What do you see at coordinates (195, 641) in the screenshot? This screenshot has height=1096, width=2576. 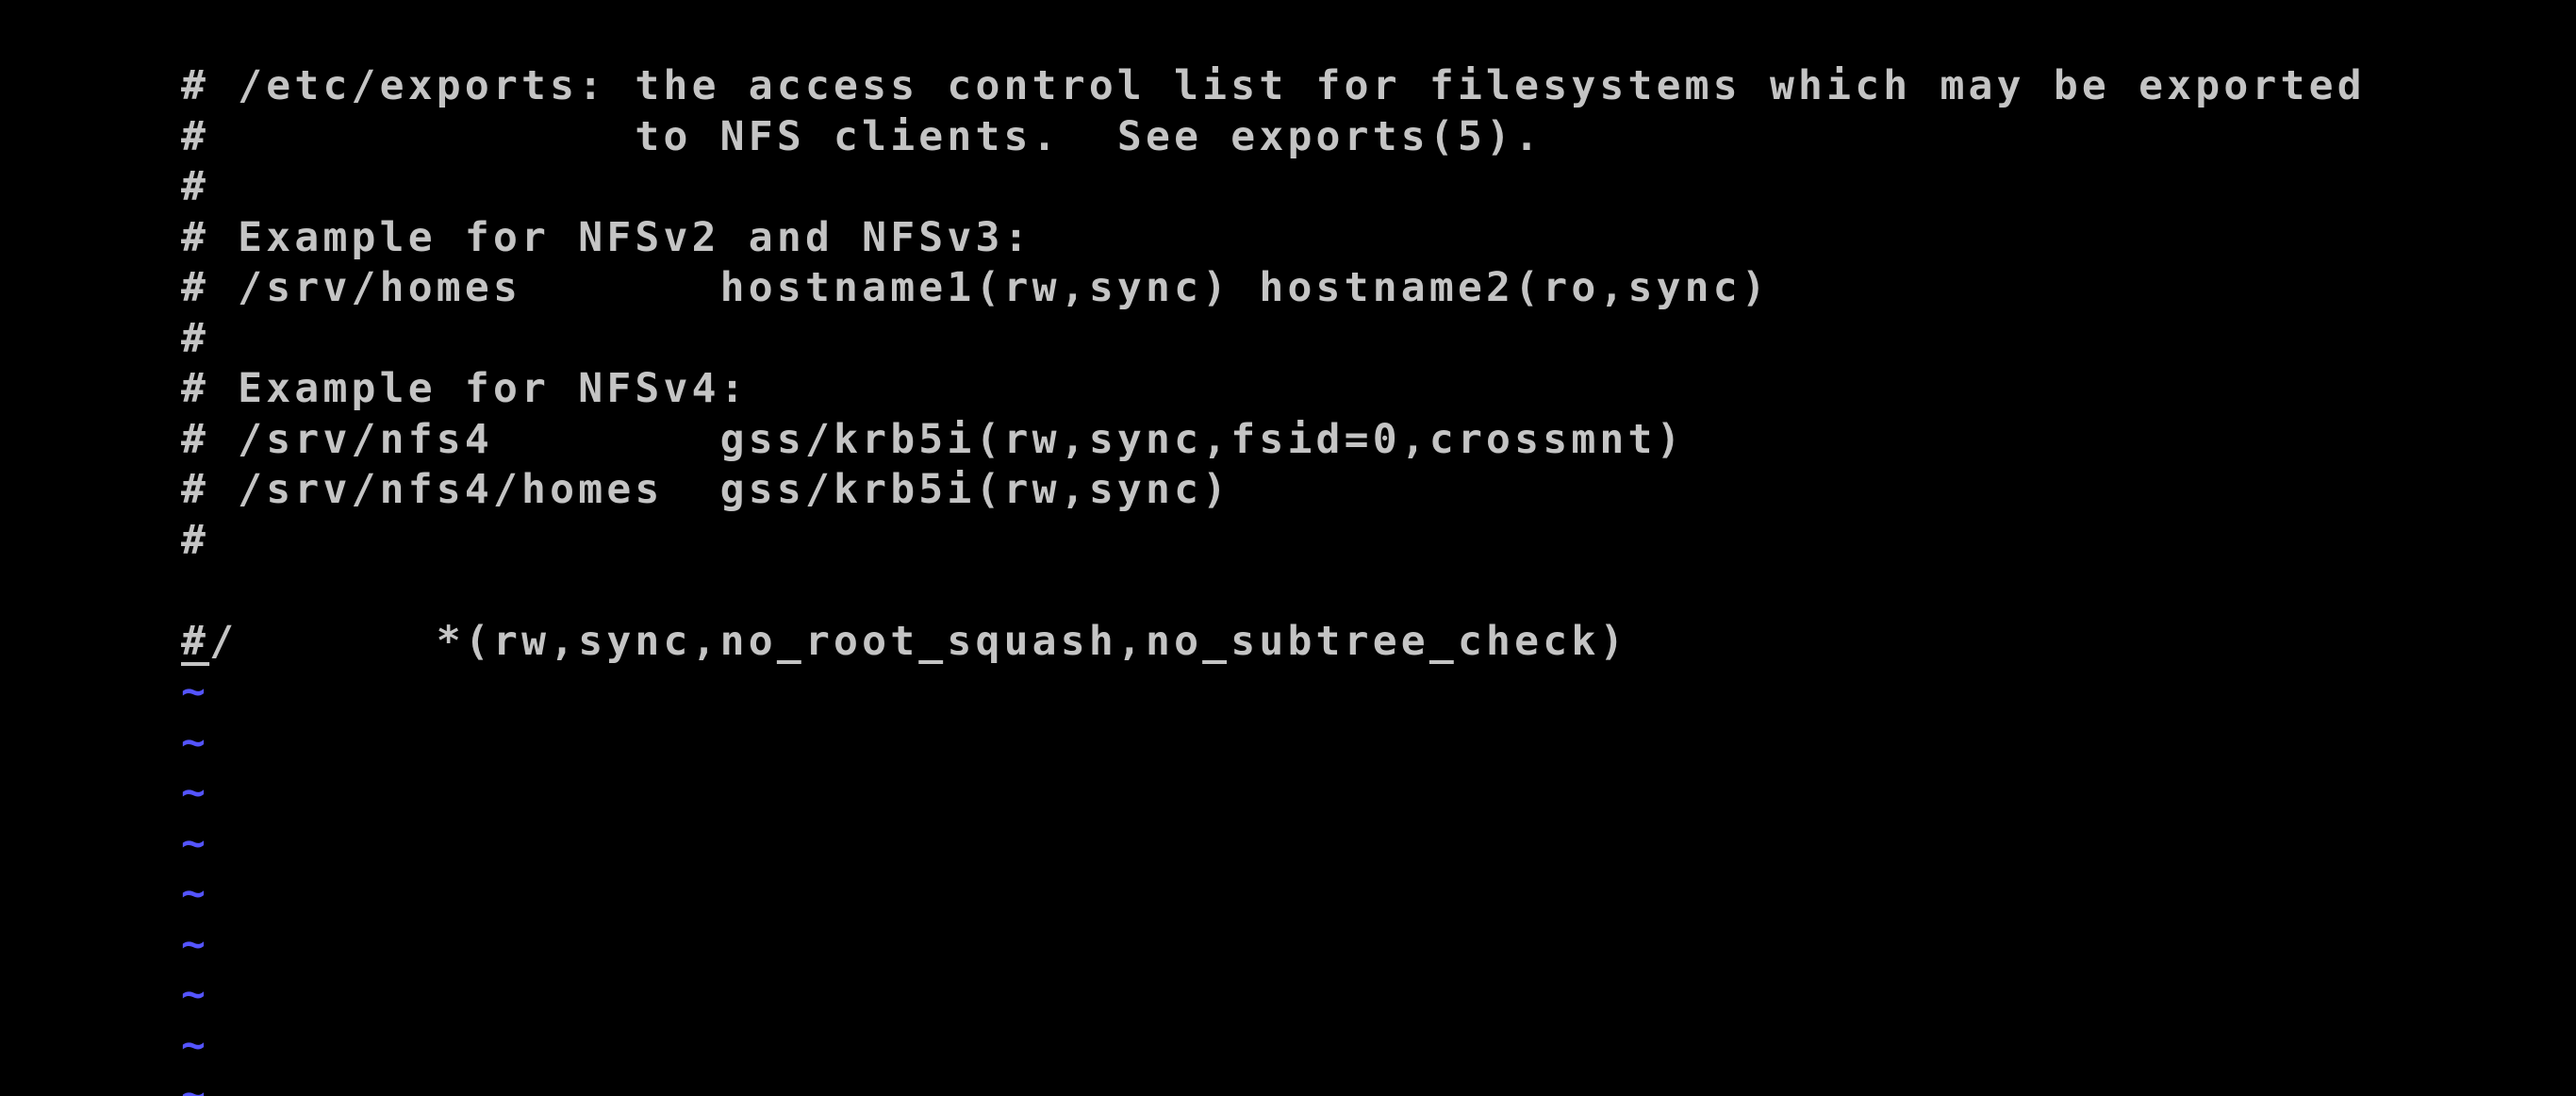 I see `text-cursor: #` at bounding box center [195, 641].